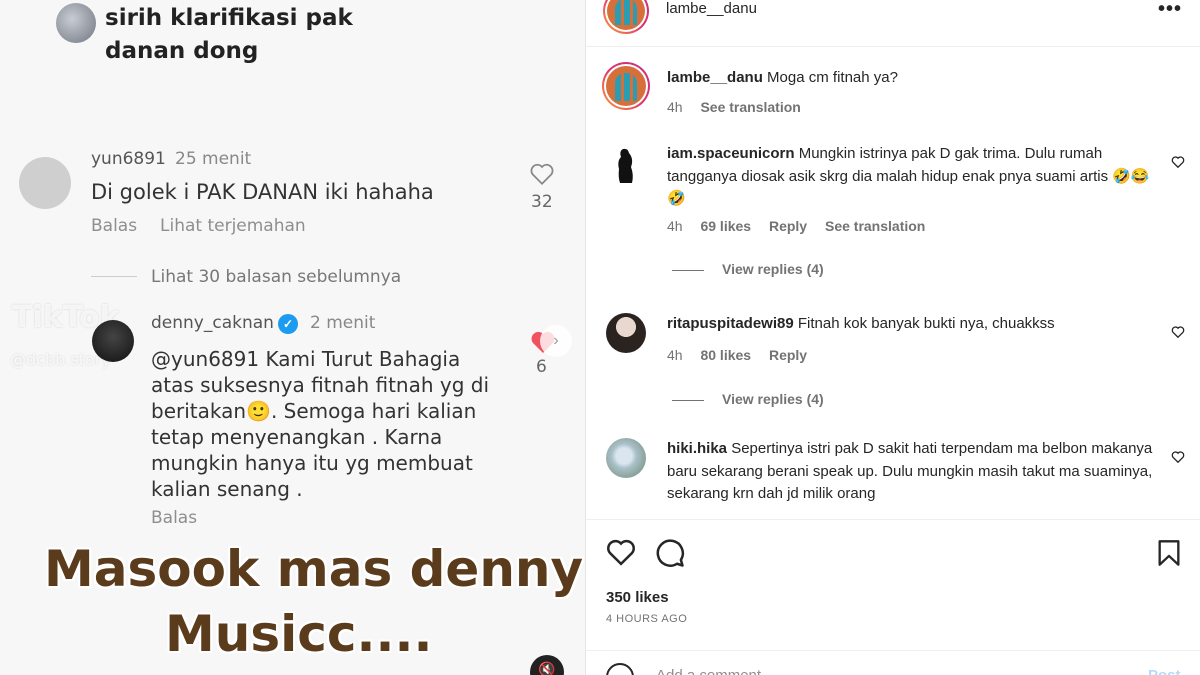  Describe the element at coordinates (233, 226) in the screenshot. I see `translate-link: Lihat terjemahan` at that location.